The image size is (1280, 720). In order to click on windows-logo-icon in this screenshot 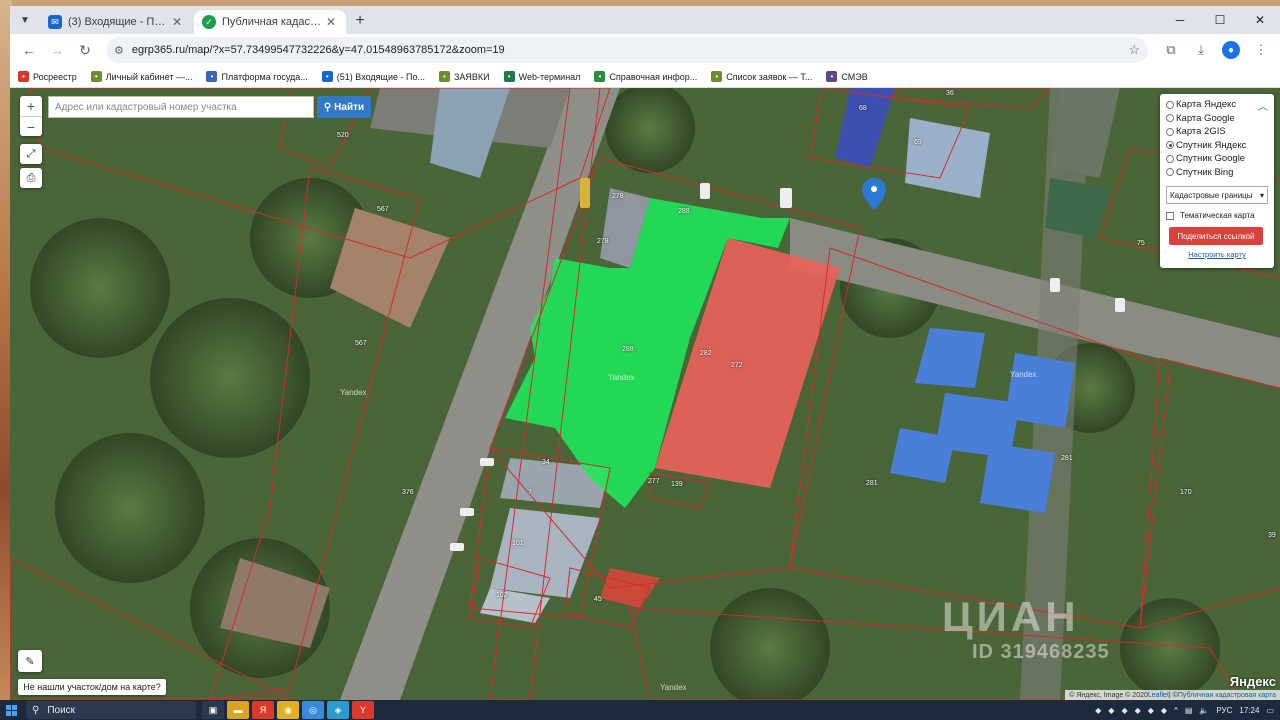, I will do `click(11, 710)`.